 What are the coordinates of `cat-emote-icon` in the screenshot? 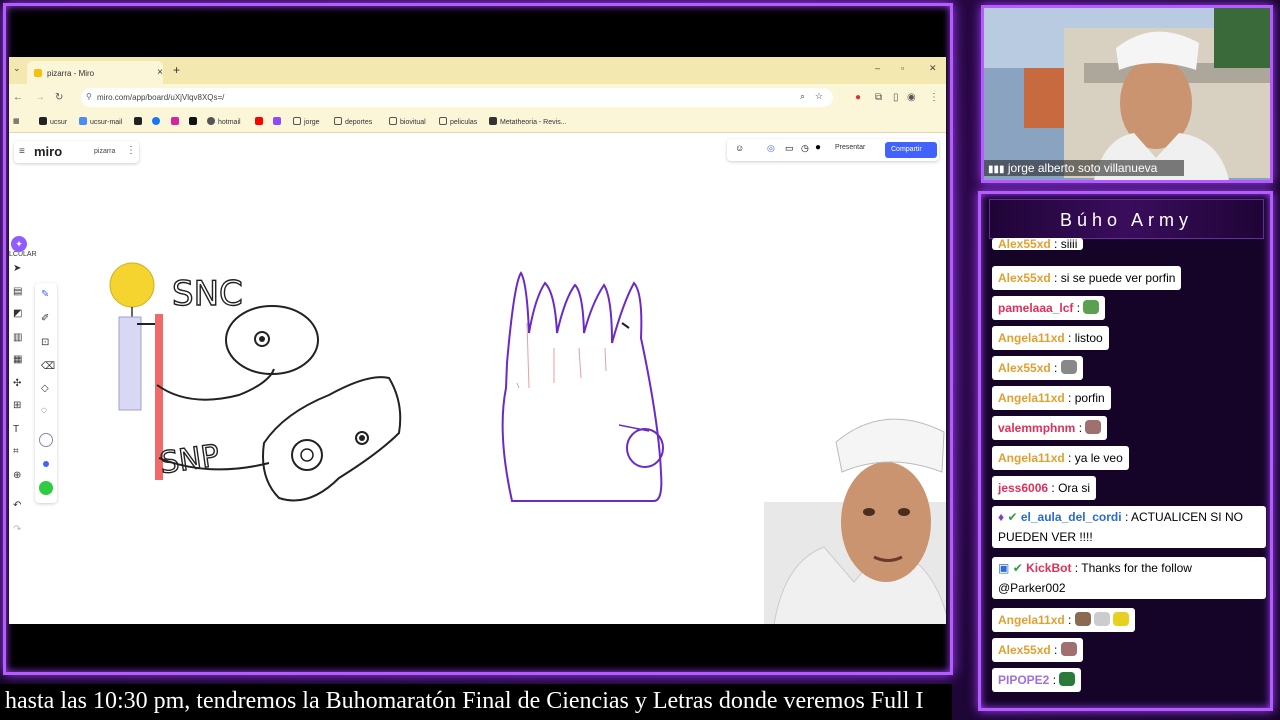 It's located at (1068, 367).